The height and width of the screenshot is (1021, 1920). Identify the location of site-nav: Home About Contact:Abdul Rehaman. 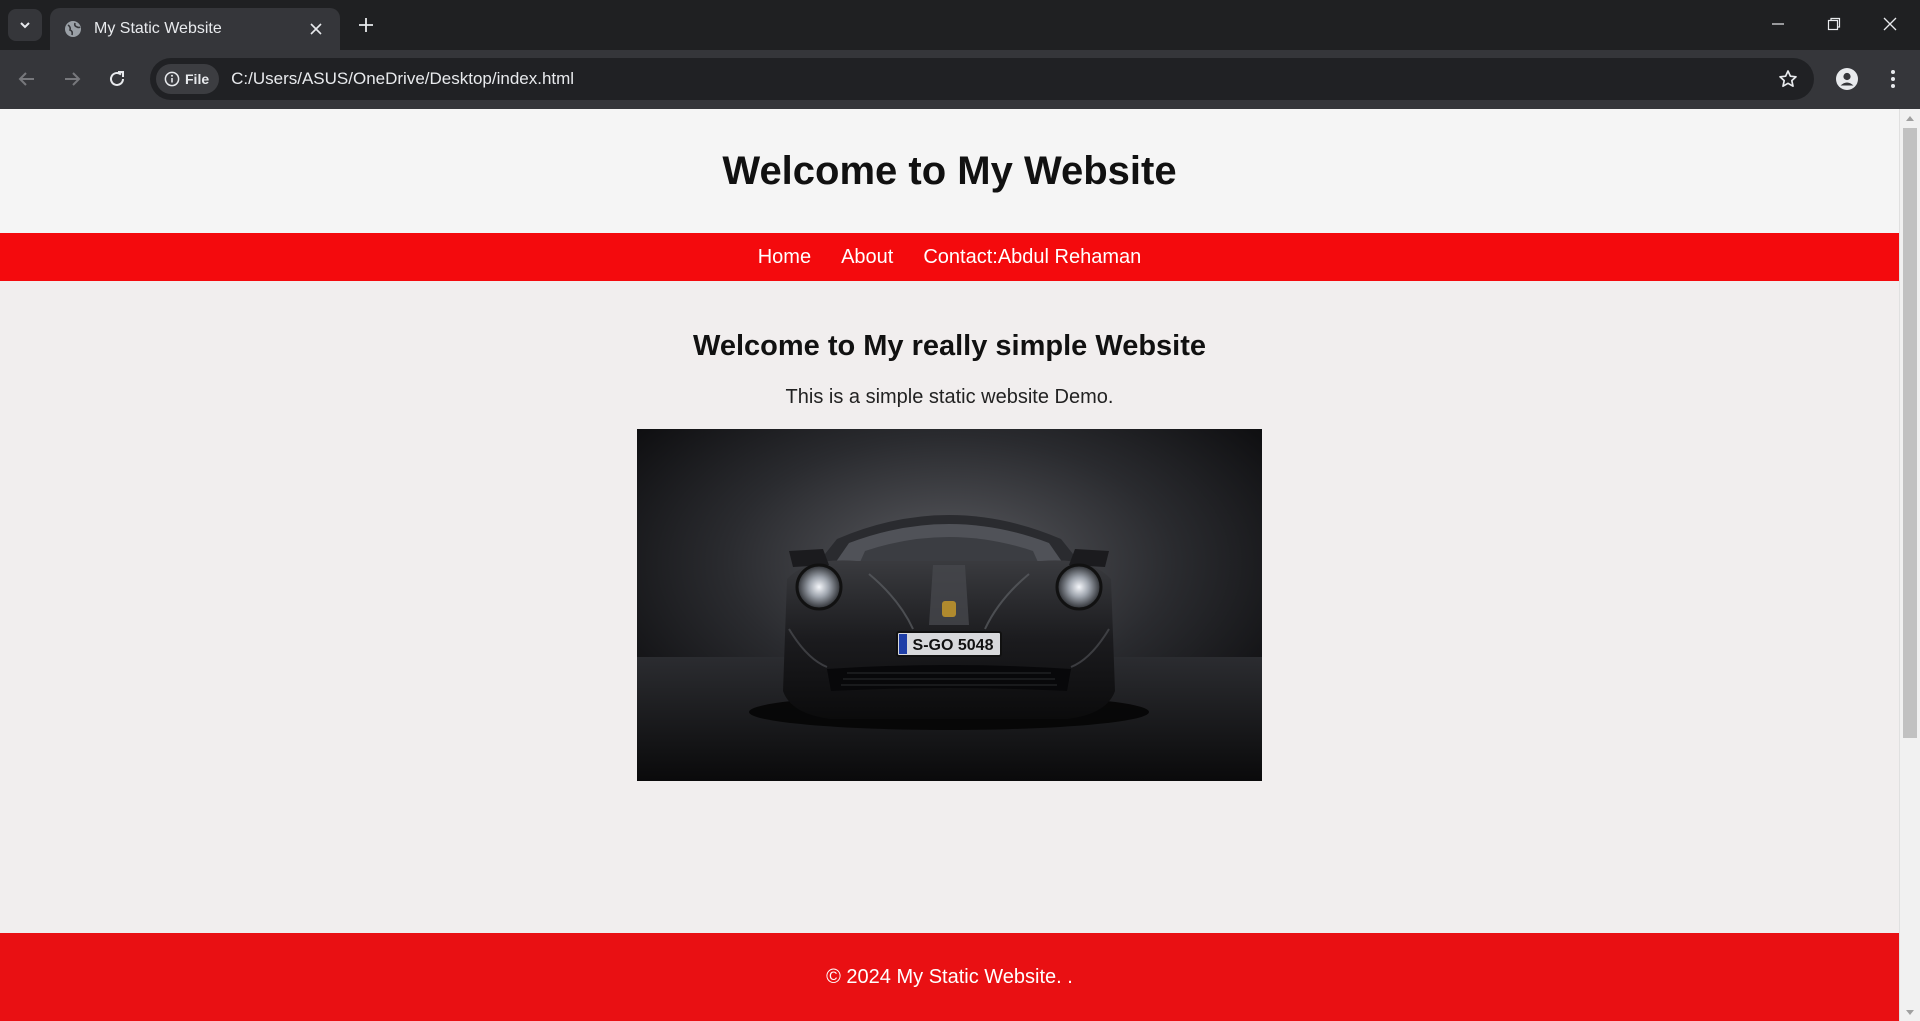
(949, 257).